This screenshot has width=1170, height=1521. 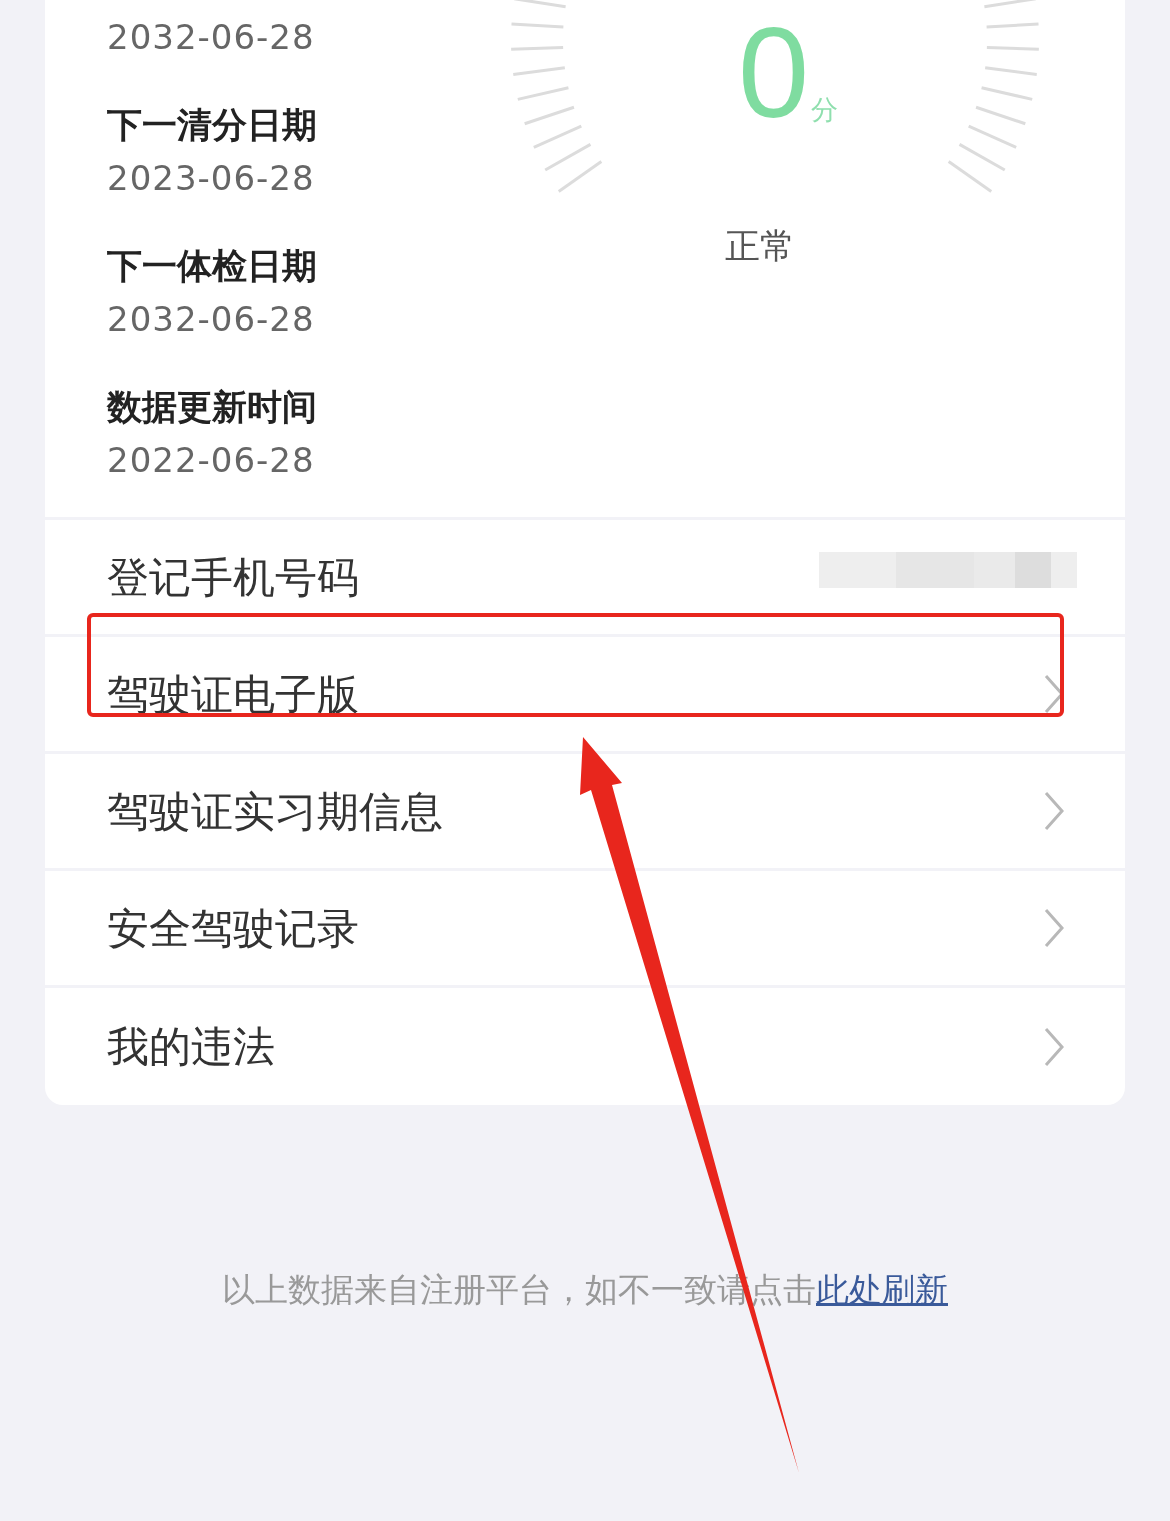 I want to click on menu-label: 驾驶证电子版, so click(x=233, y=694).